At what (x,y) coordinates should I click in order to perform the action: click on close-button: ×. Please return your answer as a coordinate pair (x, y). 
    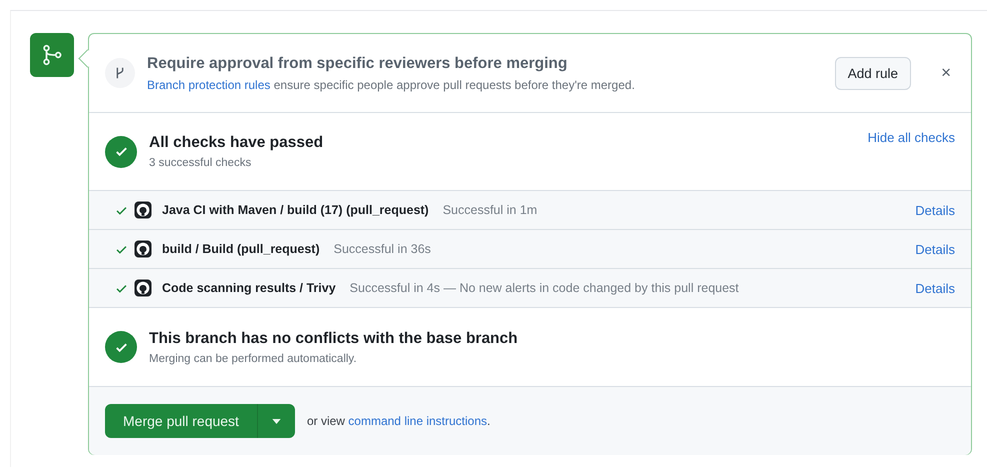
    Looking at the image, I should click on (946, 73).